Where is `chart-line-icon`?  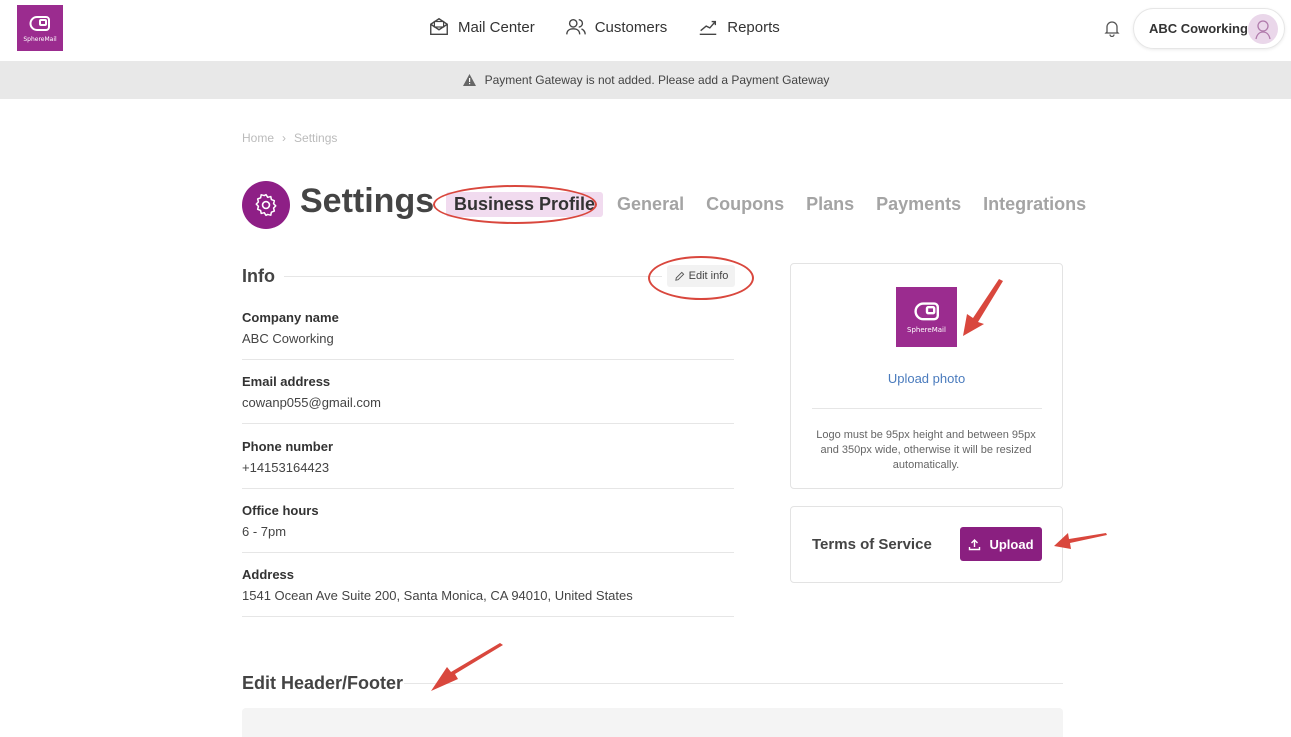 chart-line-icon is located at coordinates (708, 28).